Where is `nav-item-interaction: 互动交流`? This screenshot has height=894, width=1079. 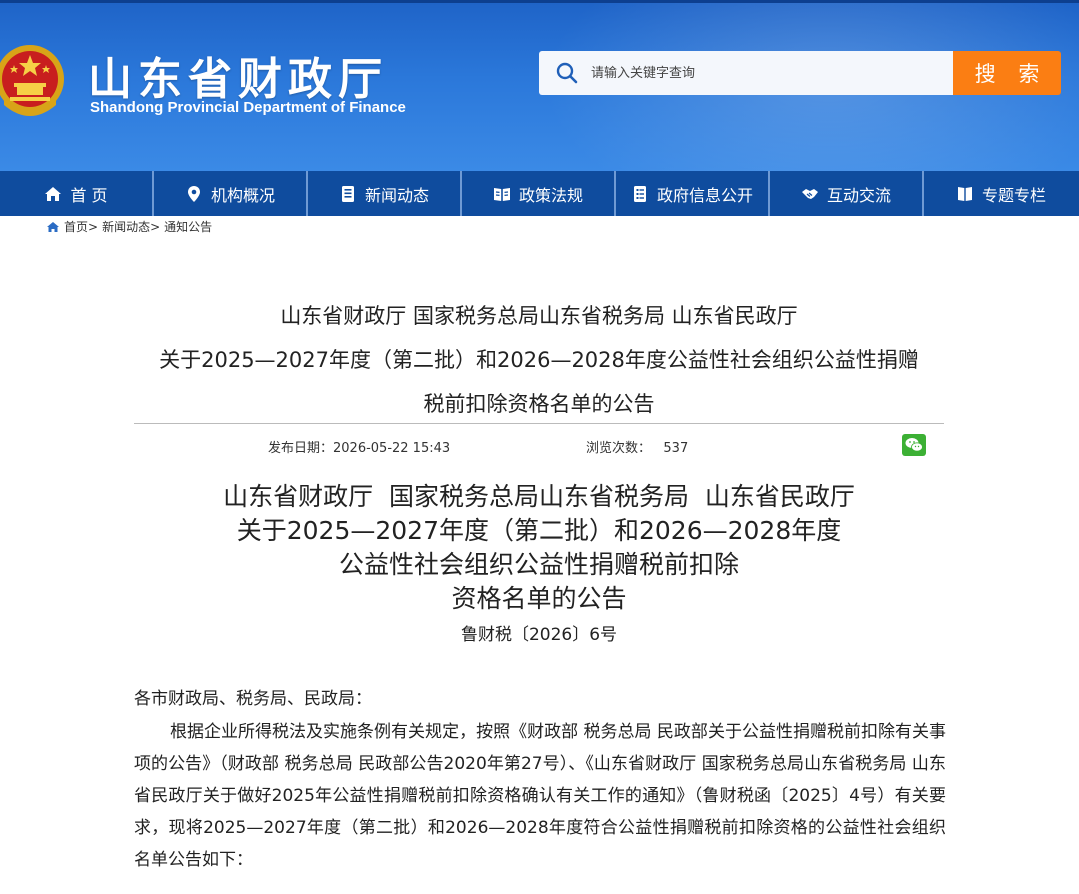 nav-item-interaction: 互动交流 is located at coordinates (847, 193).